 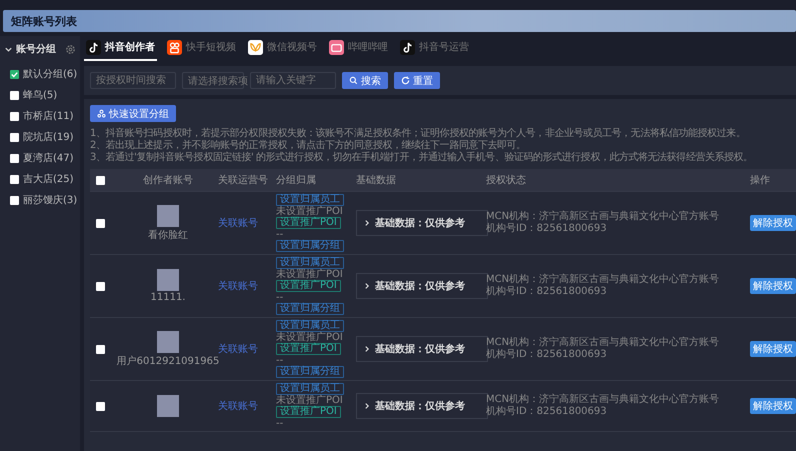 What do you see at coordinates (293, 80) in the screenshot?
I see `keyword-field: 请输入关键字` at bounding box center [293, 80].